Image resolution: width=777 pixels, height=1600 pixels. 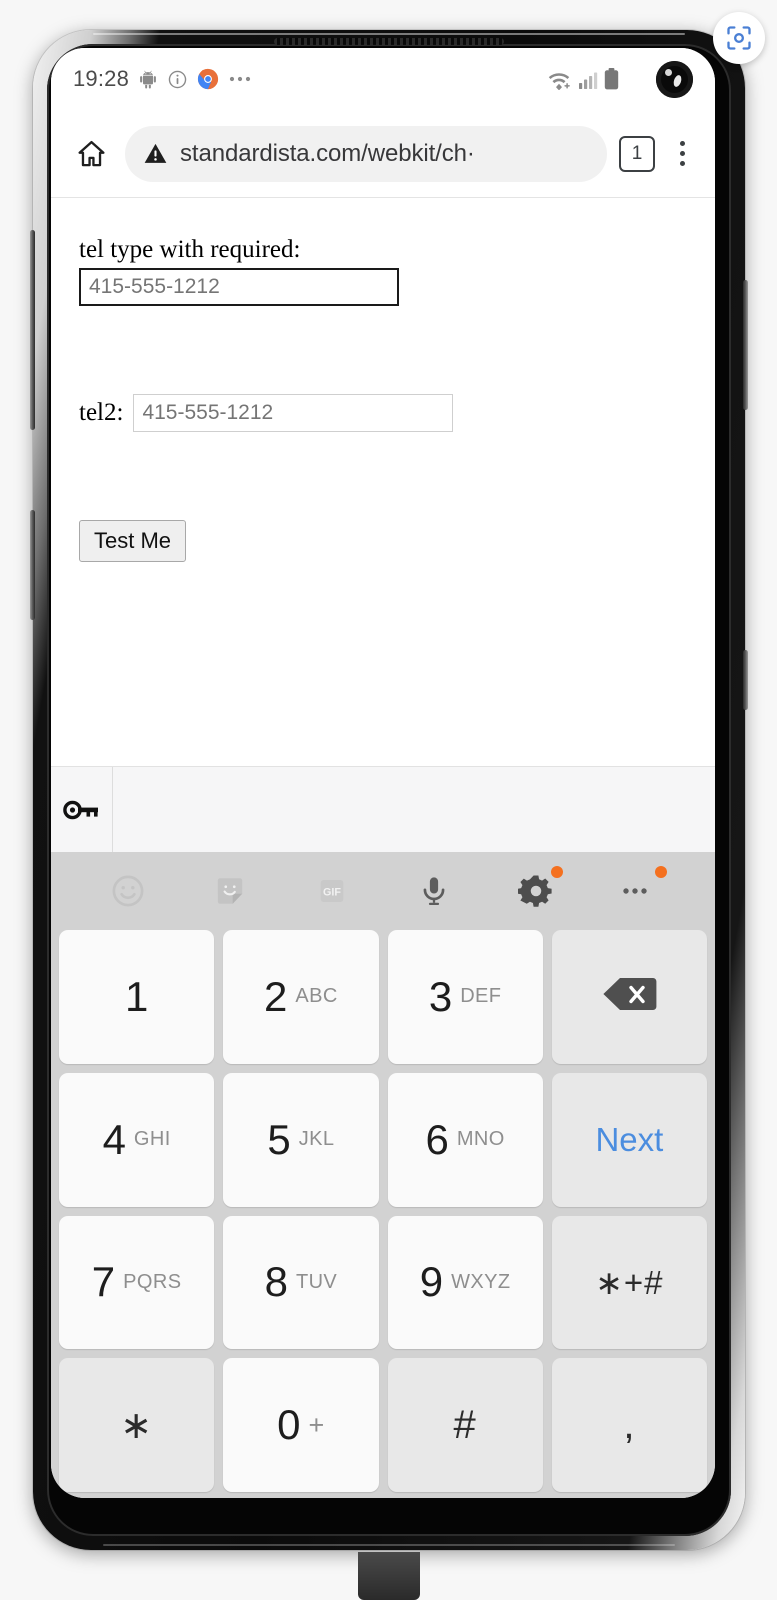 I want to click on tab-count-label: 1, so click(x=637, y=153).